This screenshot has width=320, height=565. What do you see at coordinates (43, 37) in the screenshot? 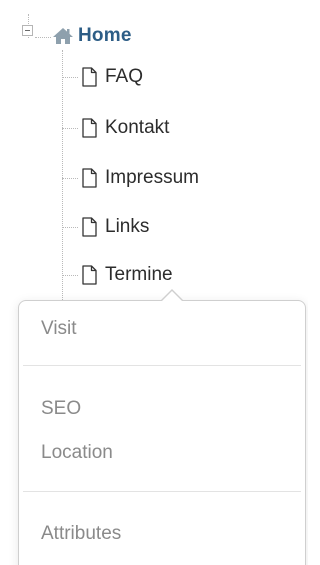
I see `tree-connector-root-horizontal` at bounding box center [43, 37].